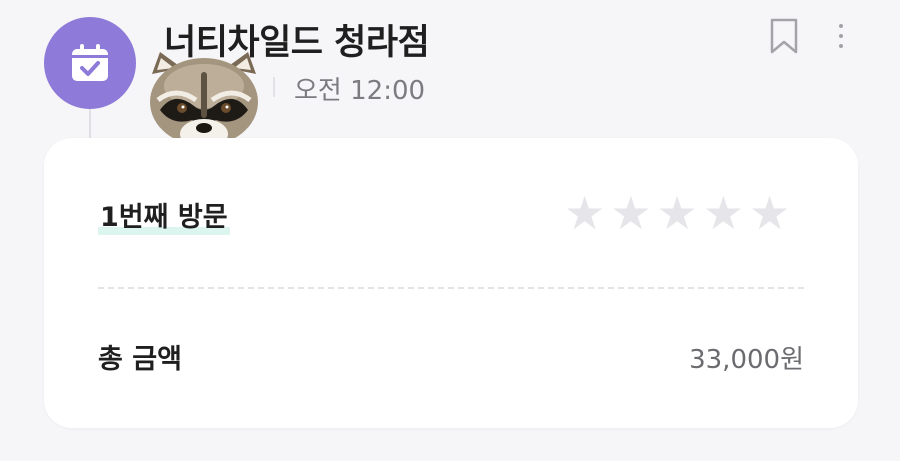  Describe the element at coordinates (723, 213) in the screenshot. I see `star-icon-4: ★` at that location.